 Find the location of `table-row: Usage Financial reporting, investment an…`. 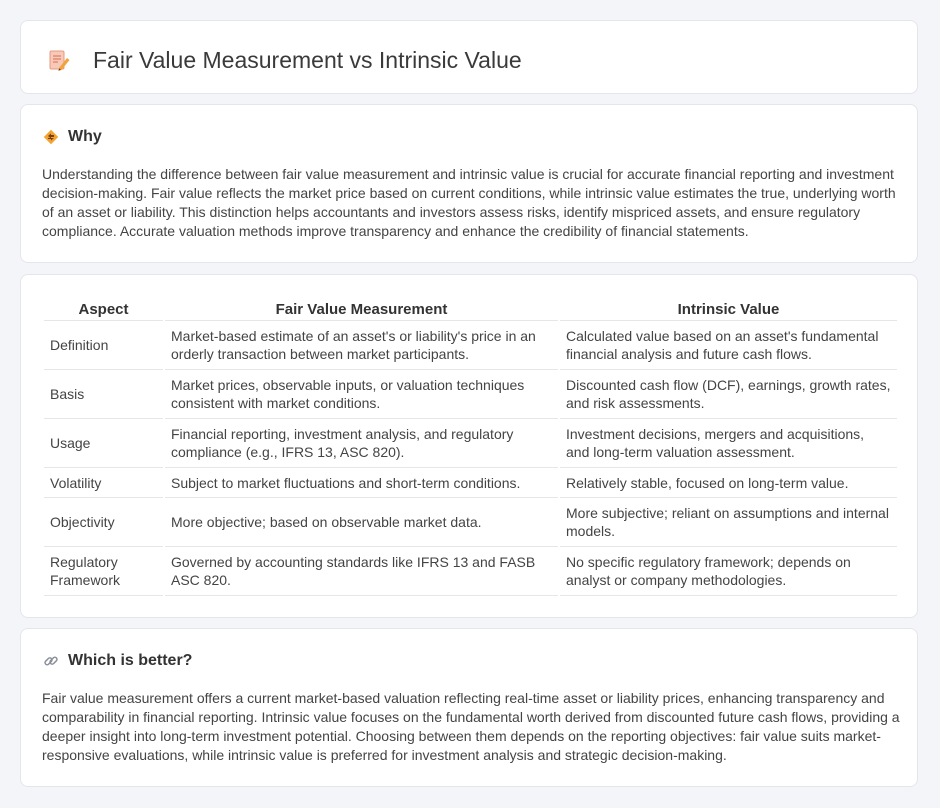

table-row: Usage Financial reporting, investment an… is located at coordinates (470, 443).